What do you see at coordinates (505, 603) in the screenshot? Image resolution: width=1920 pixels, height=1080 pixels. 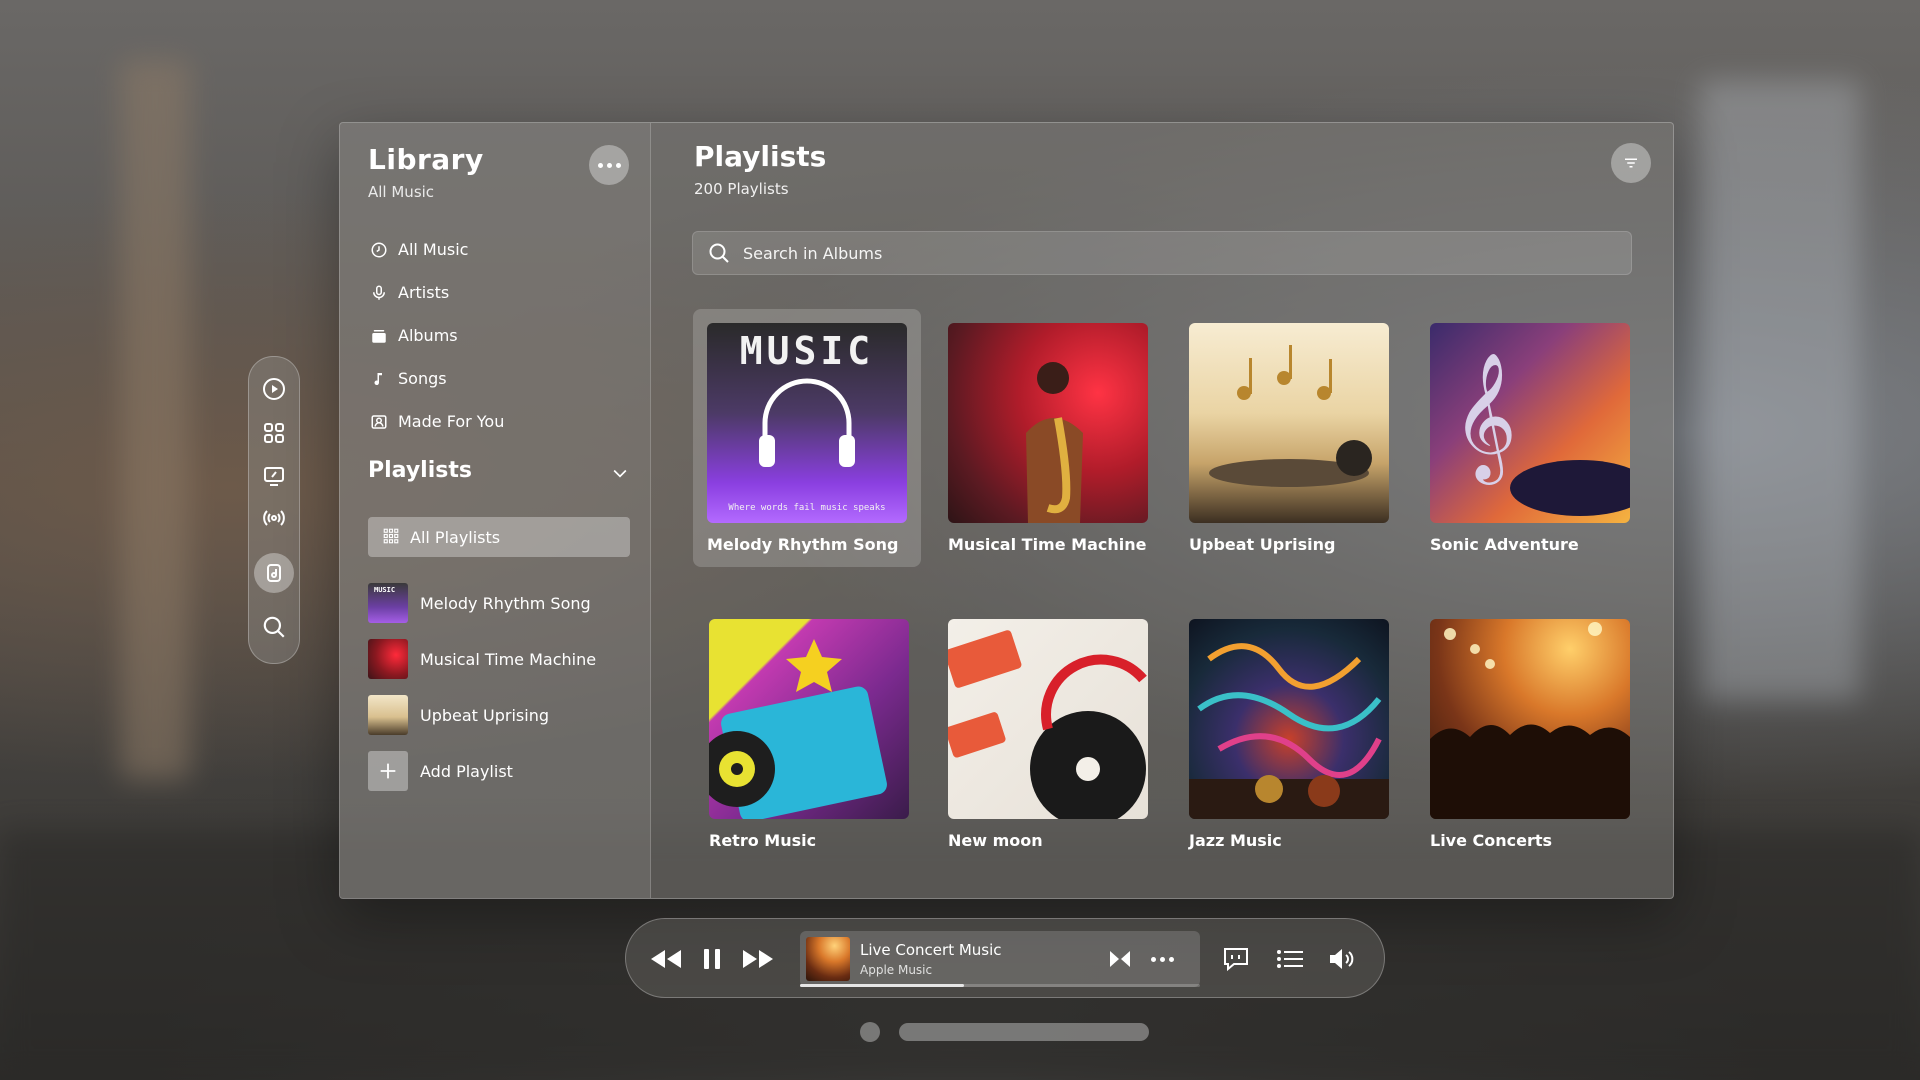 I see `playlist-item-label: Melody Rhythm Song` at bounding box center [505, 603].